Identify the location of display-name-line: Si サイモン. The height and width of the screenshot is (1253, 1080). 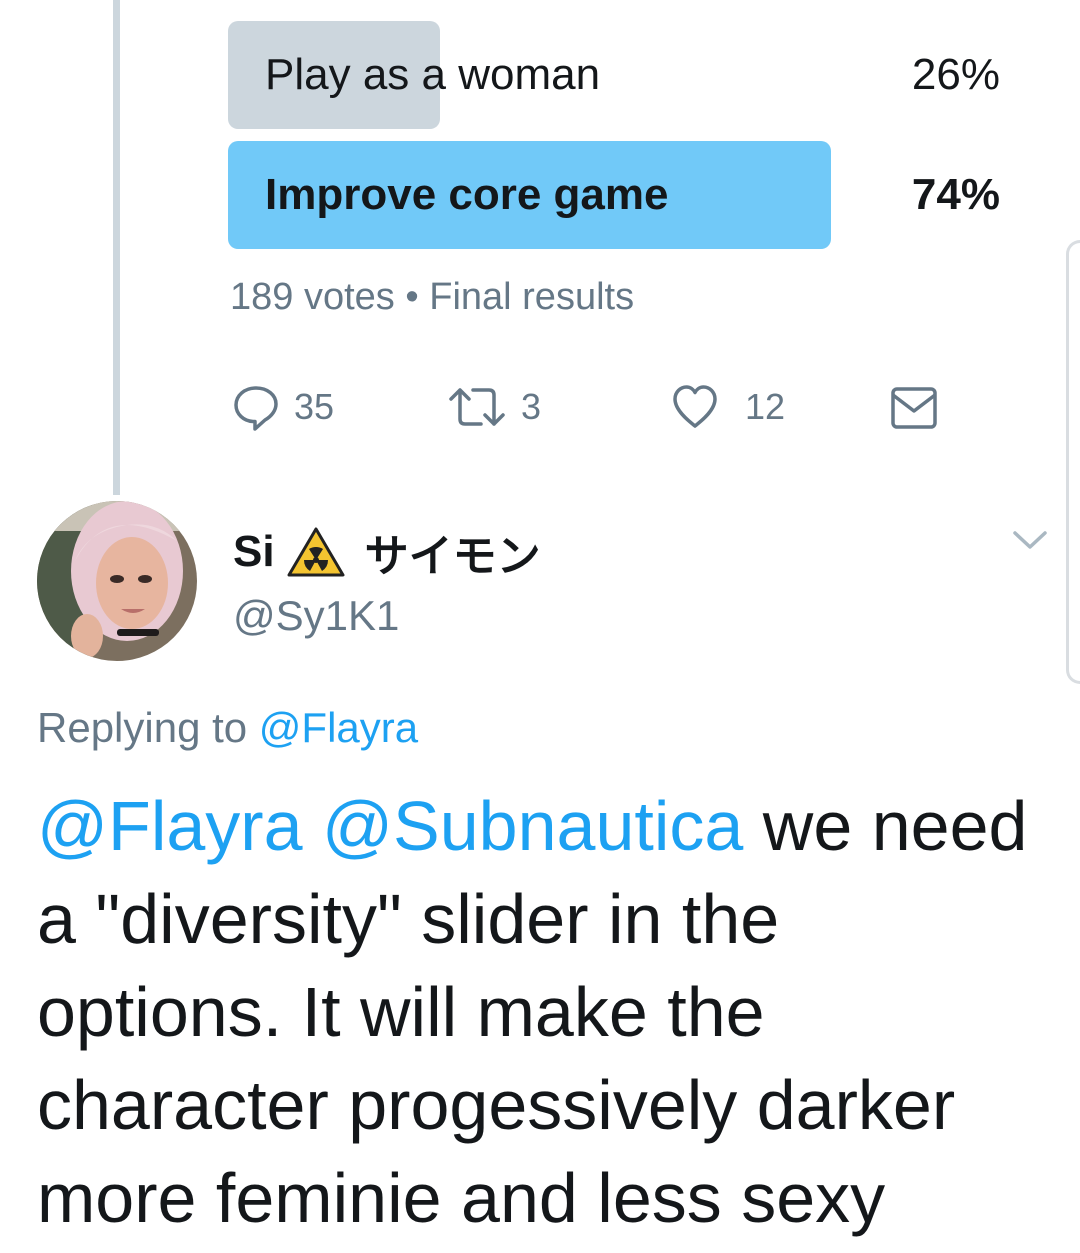
(387, 552).